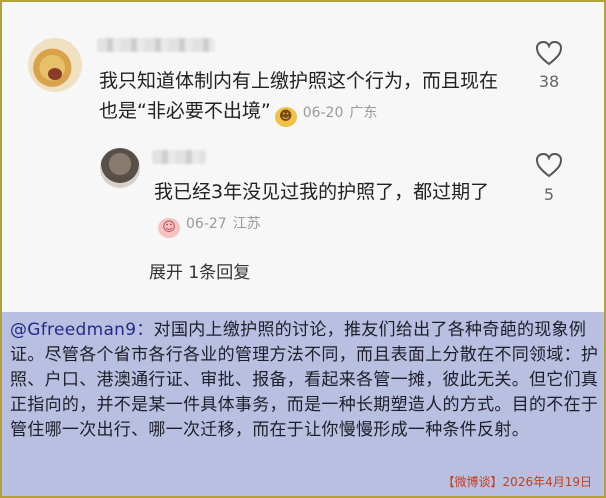 Image resolution: width=606 pixels, height=498 pixels. What do you see at coordinates (322, 192) in the screenshot?
I see `reply-body: 我已经3年没见过我的护照了，都过期了` at bounding box center [322, 192].